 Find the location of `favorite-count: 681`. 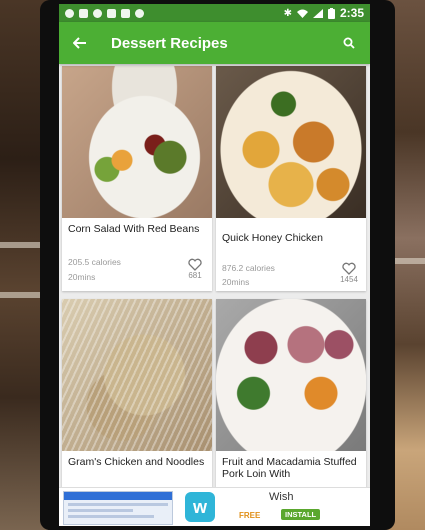

favorite-count: 681 is located at coordinates (195, 275).